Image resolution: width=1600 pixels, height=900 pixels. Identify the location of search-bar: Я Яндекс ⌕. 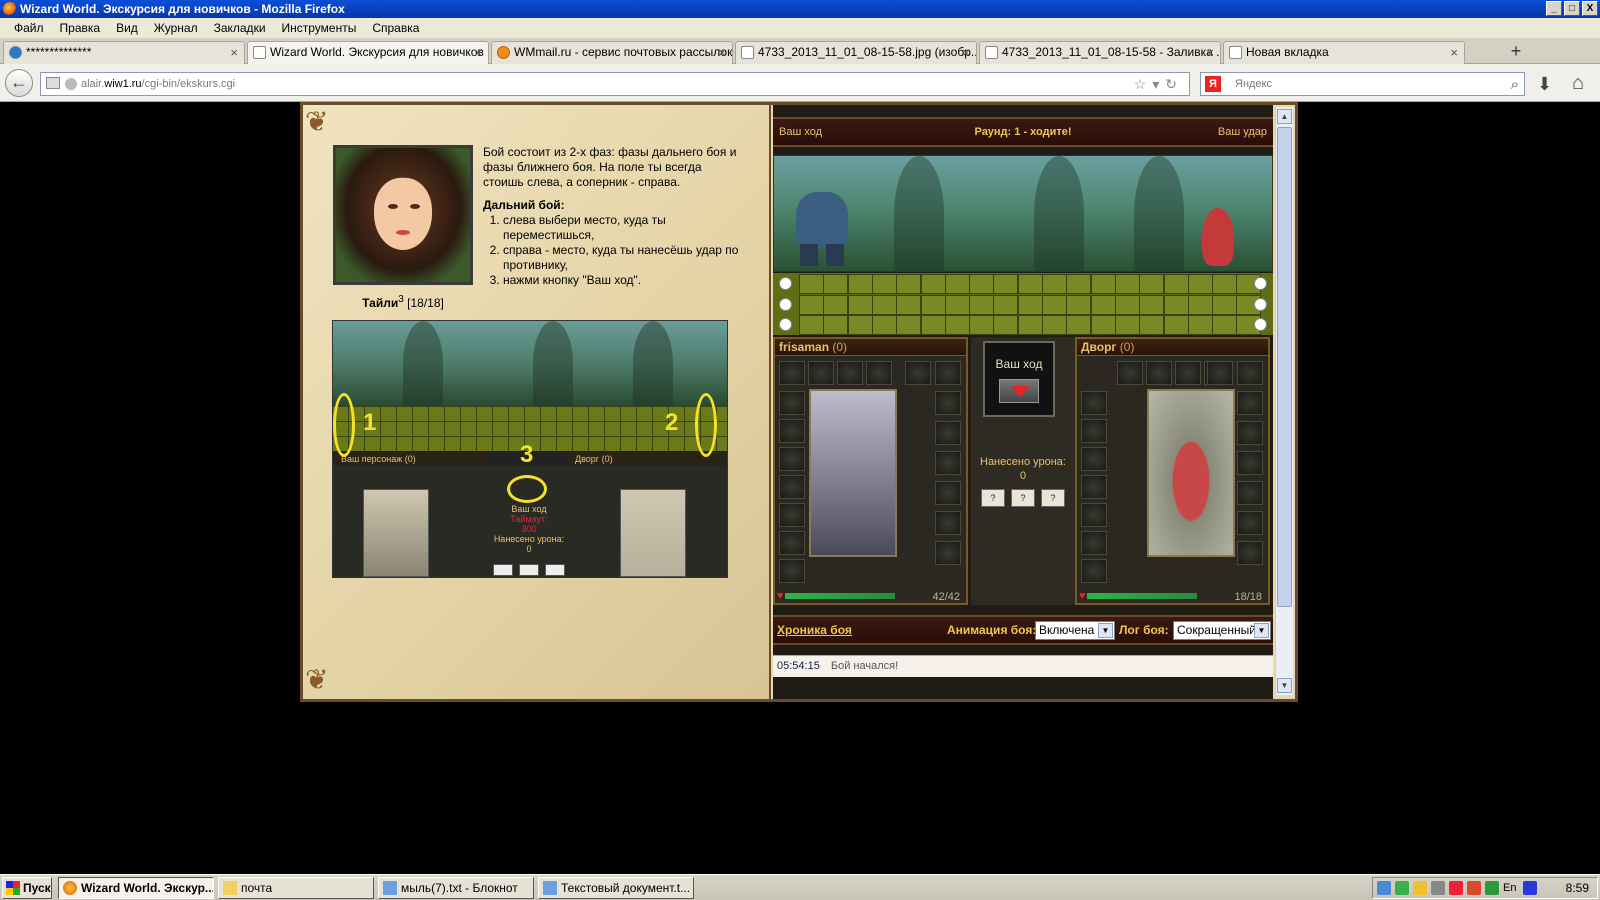
(1362, 84).